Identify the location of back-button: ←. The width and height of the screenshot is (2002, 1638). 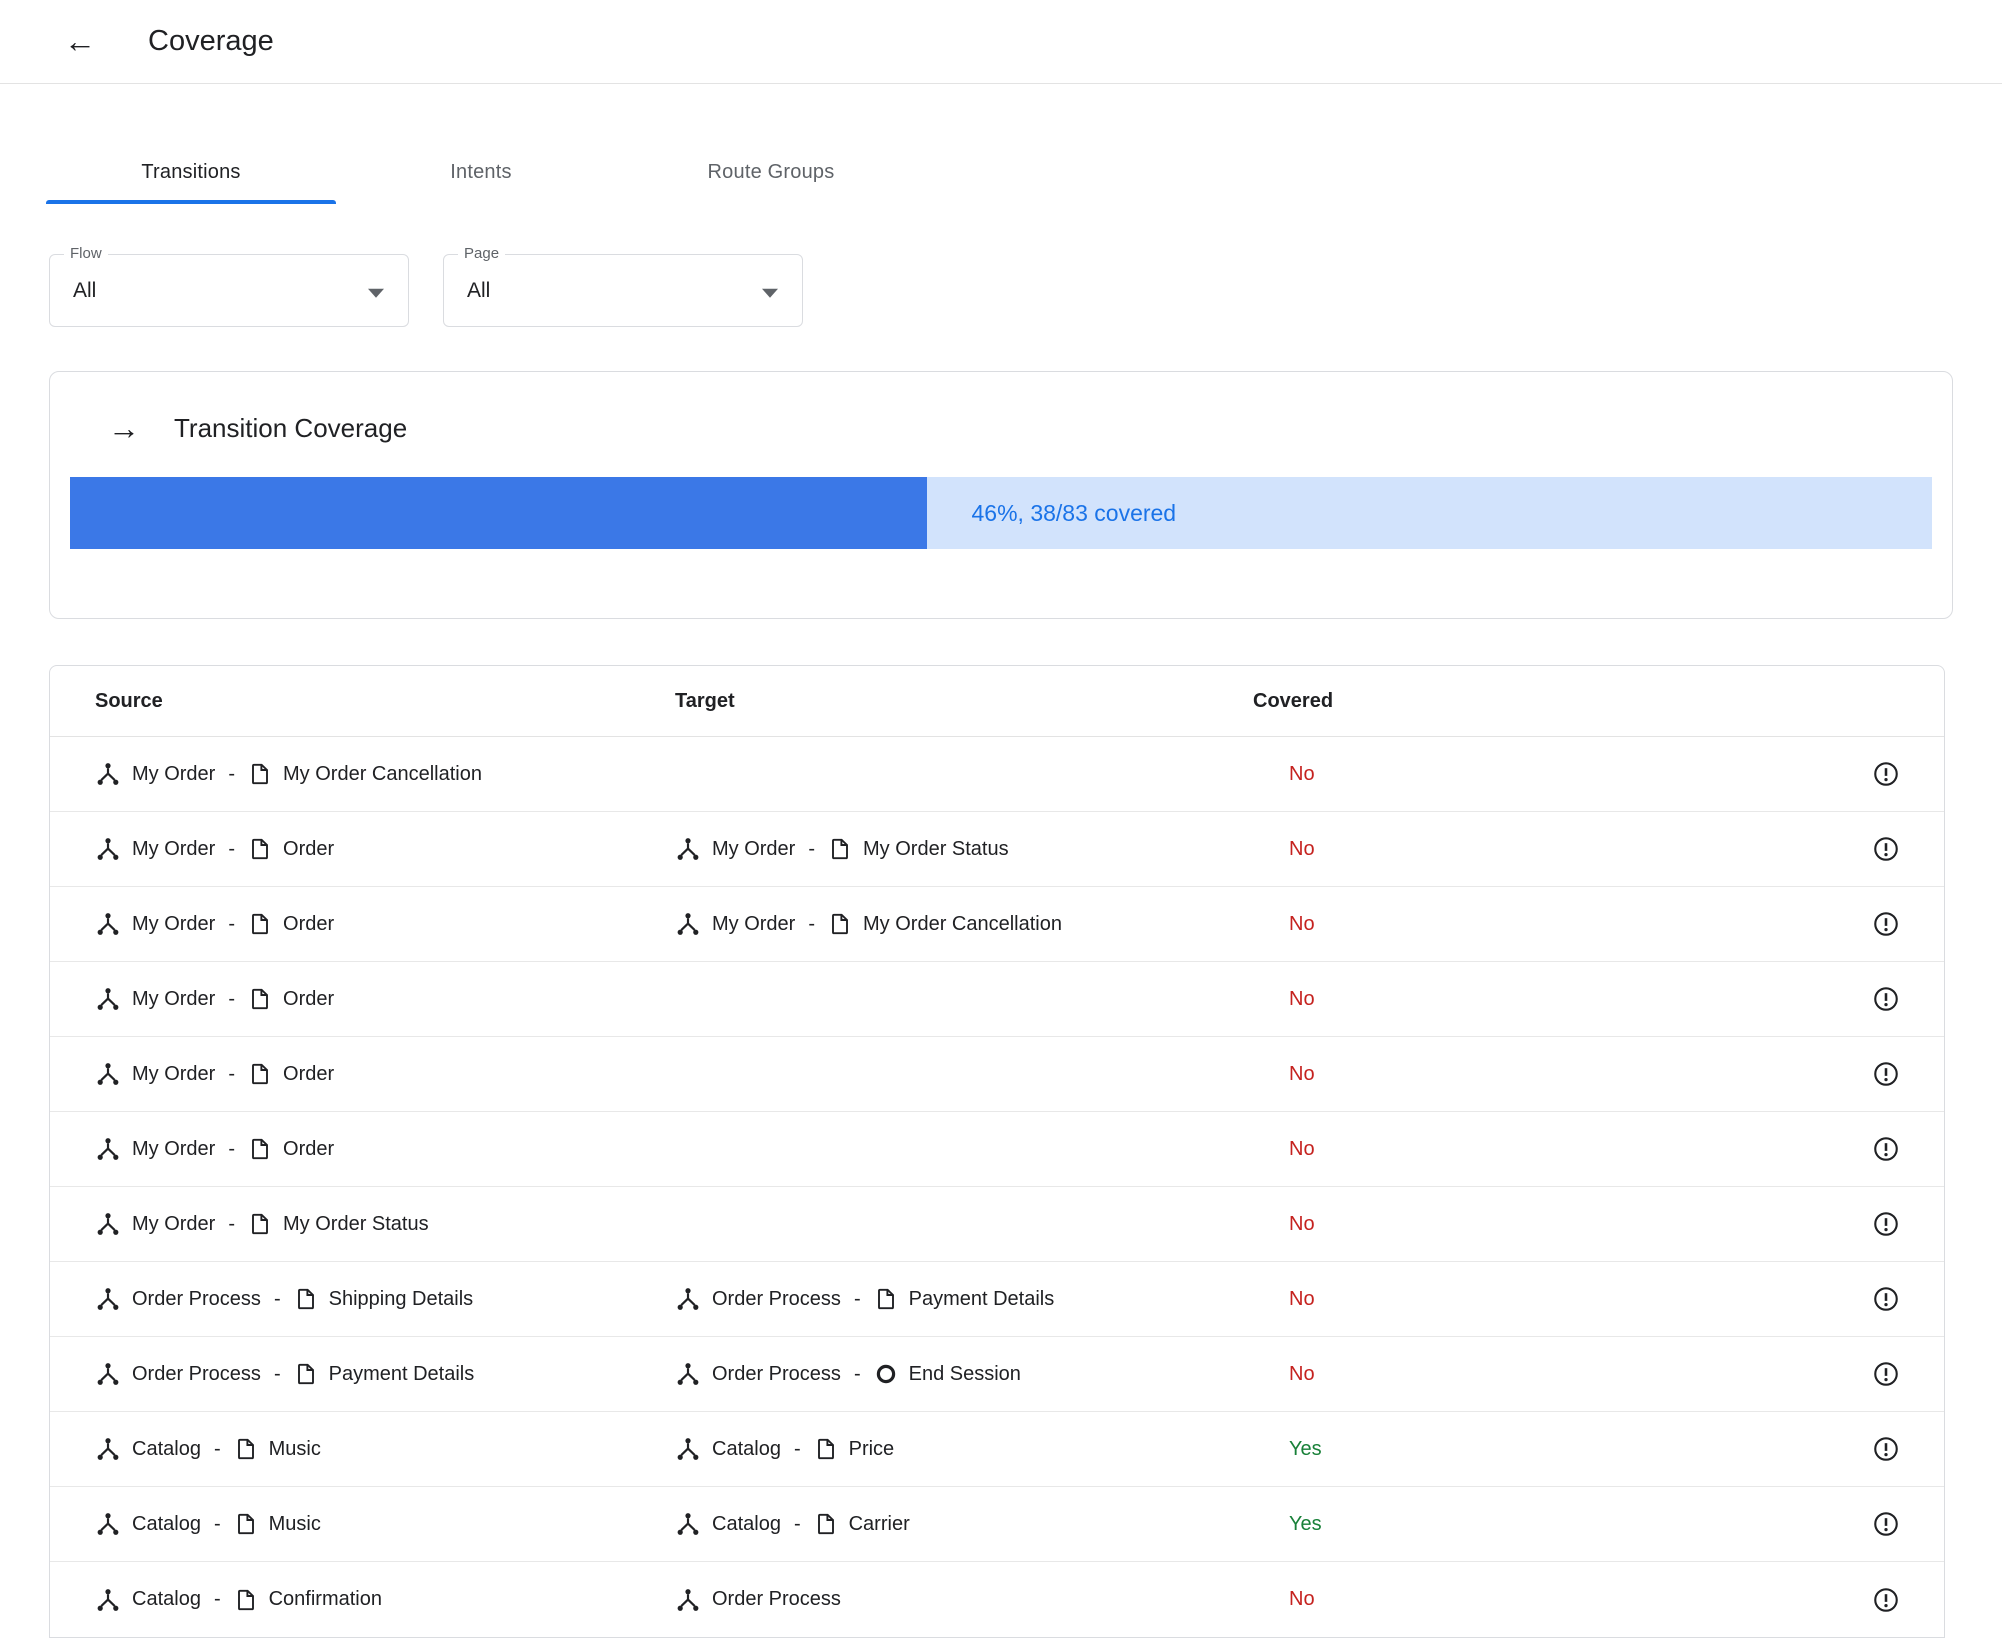
(80, 42).